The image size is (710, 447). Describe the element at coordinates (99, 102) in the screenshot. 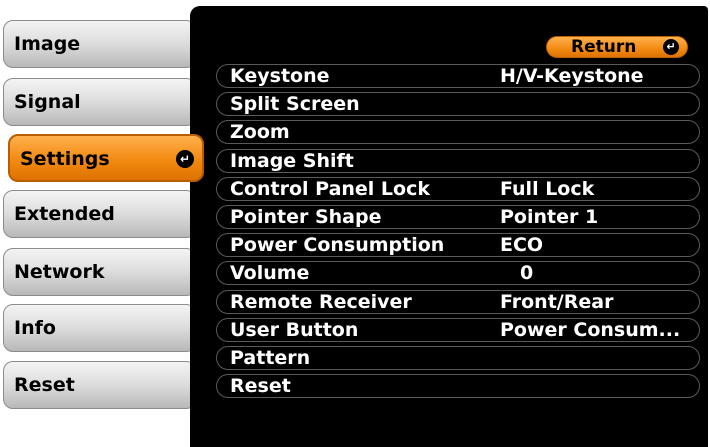

I see `tab-signal: Signal` at that location.